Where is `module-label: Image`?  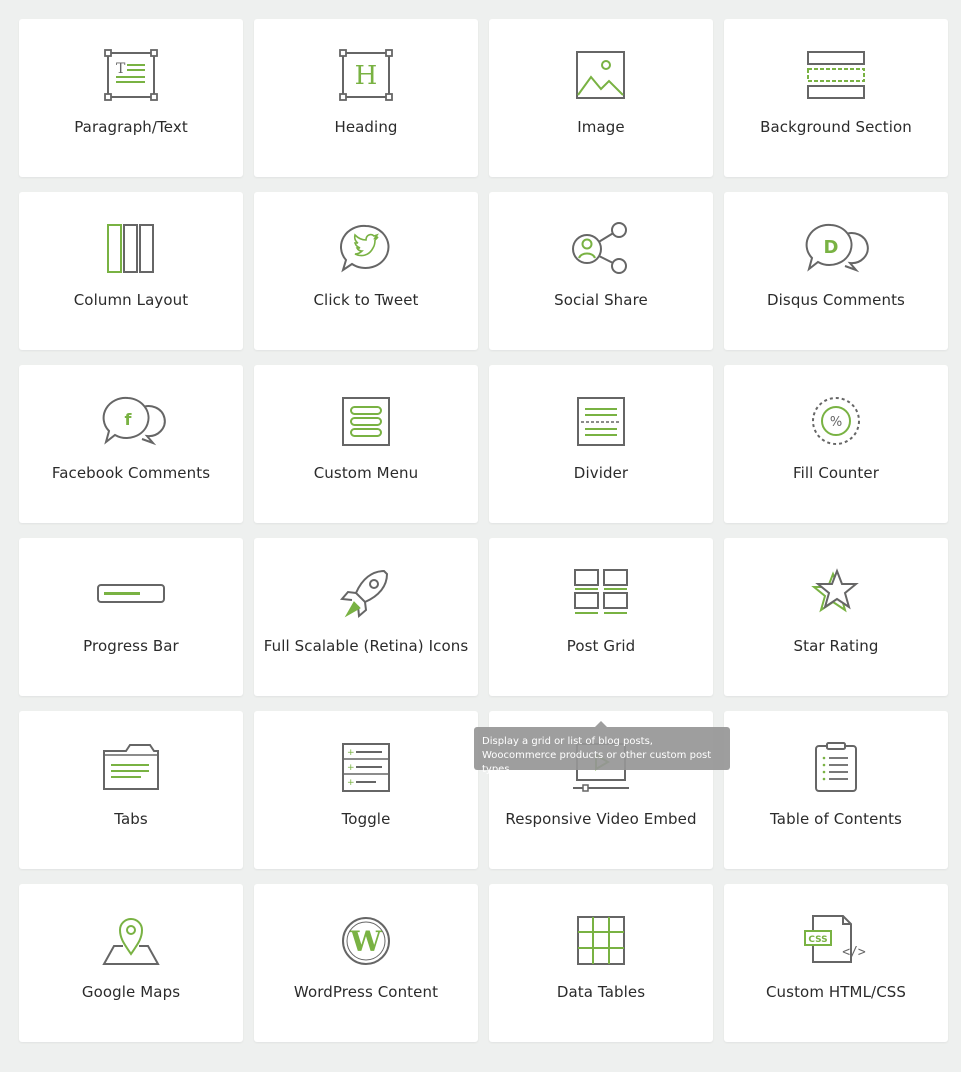
module-label: Image is located at coordinates (601, 127).